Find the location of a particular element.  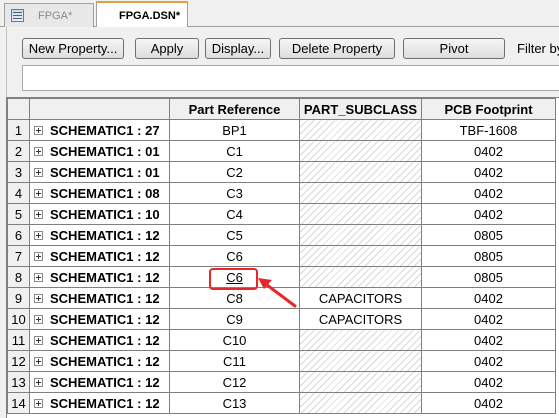

part-reference-cell: C5 is located at coordinates (234, 235).